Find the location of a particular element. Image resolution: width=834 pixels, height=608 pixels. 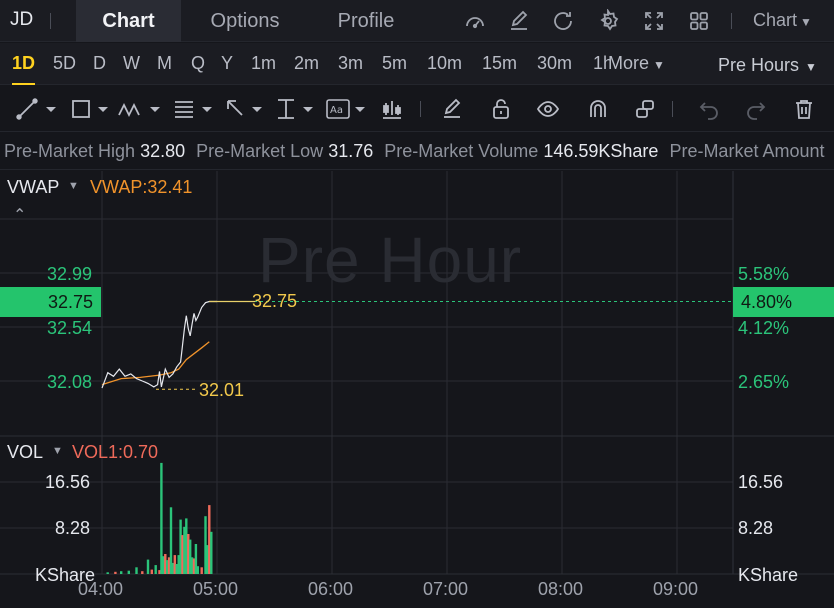

time-axis-label: 04:00 is located at coordinates (101, 589).